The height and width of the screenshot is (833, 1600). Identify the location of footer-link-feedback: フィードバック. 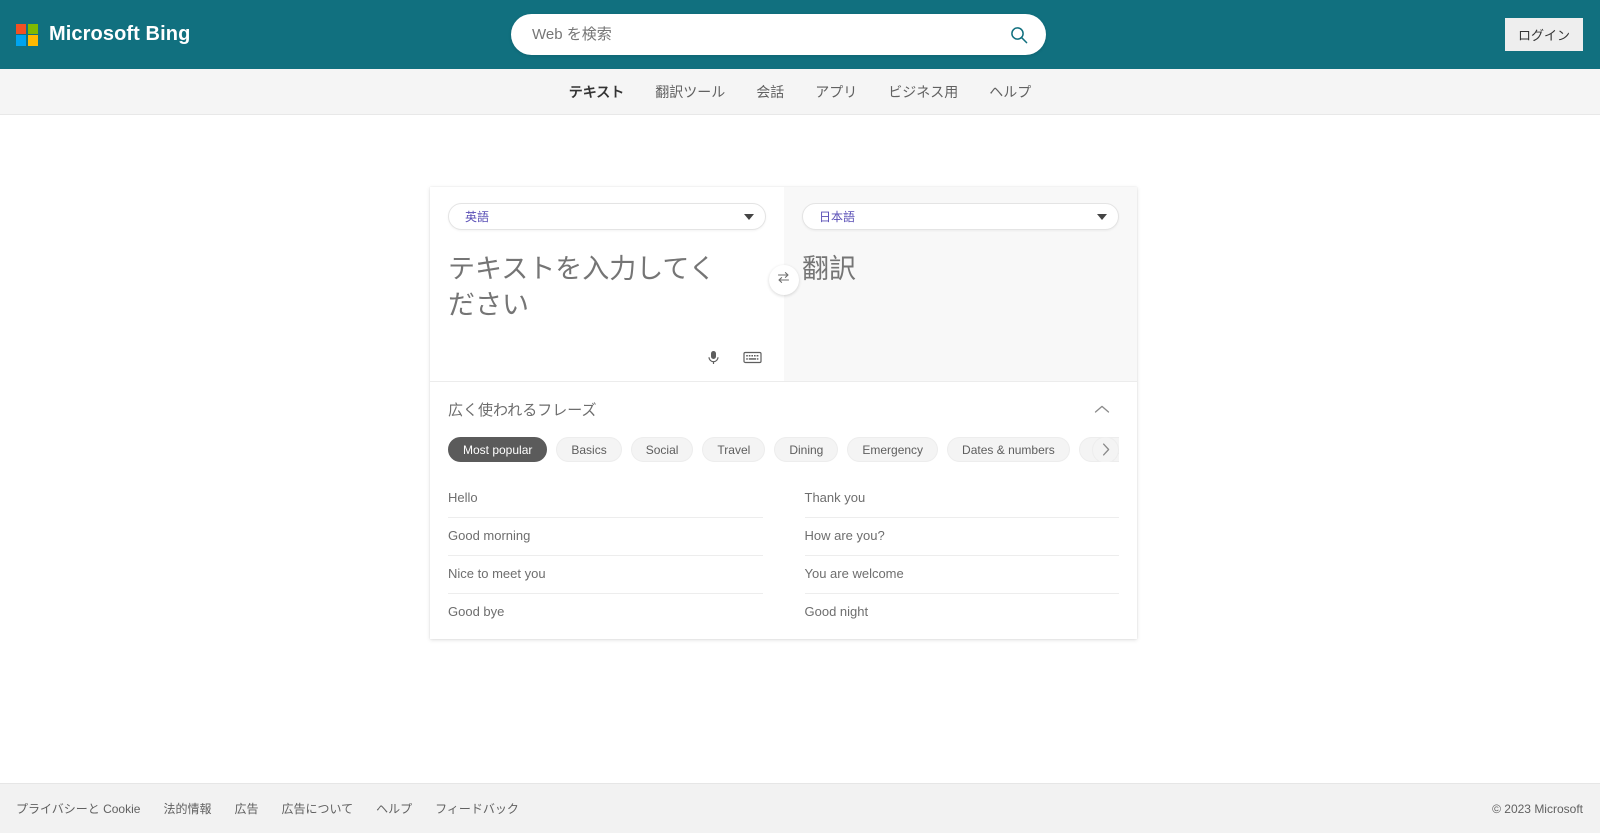
(477, 808).